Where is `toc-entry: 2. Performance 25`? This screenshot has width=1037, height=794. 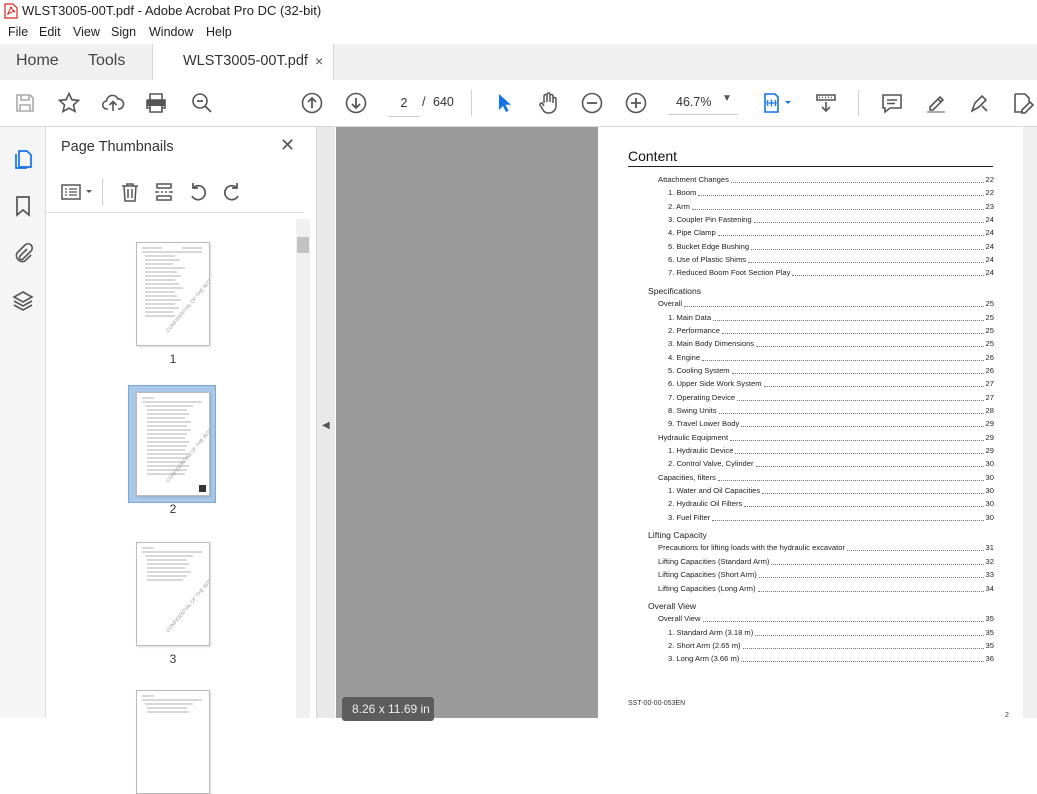
toc-entry: 2. Performance 25 is located at coordinates (831, 330).